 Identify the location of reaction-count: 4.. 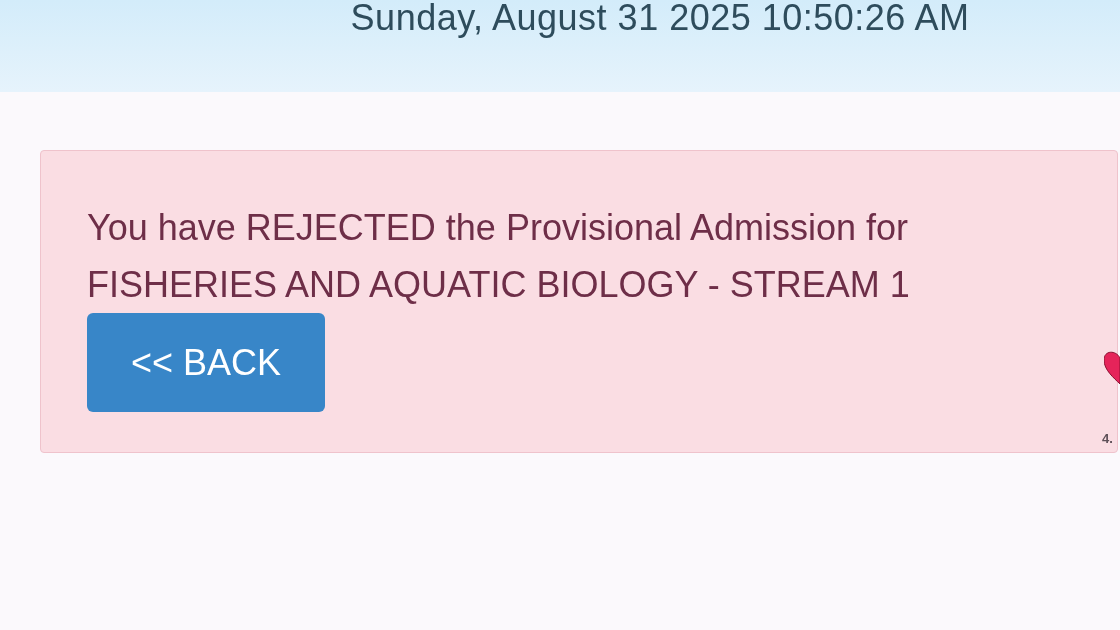
(1107, 438).